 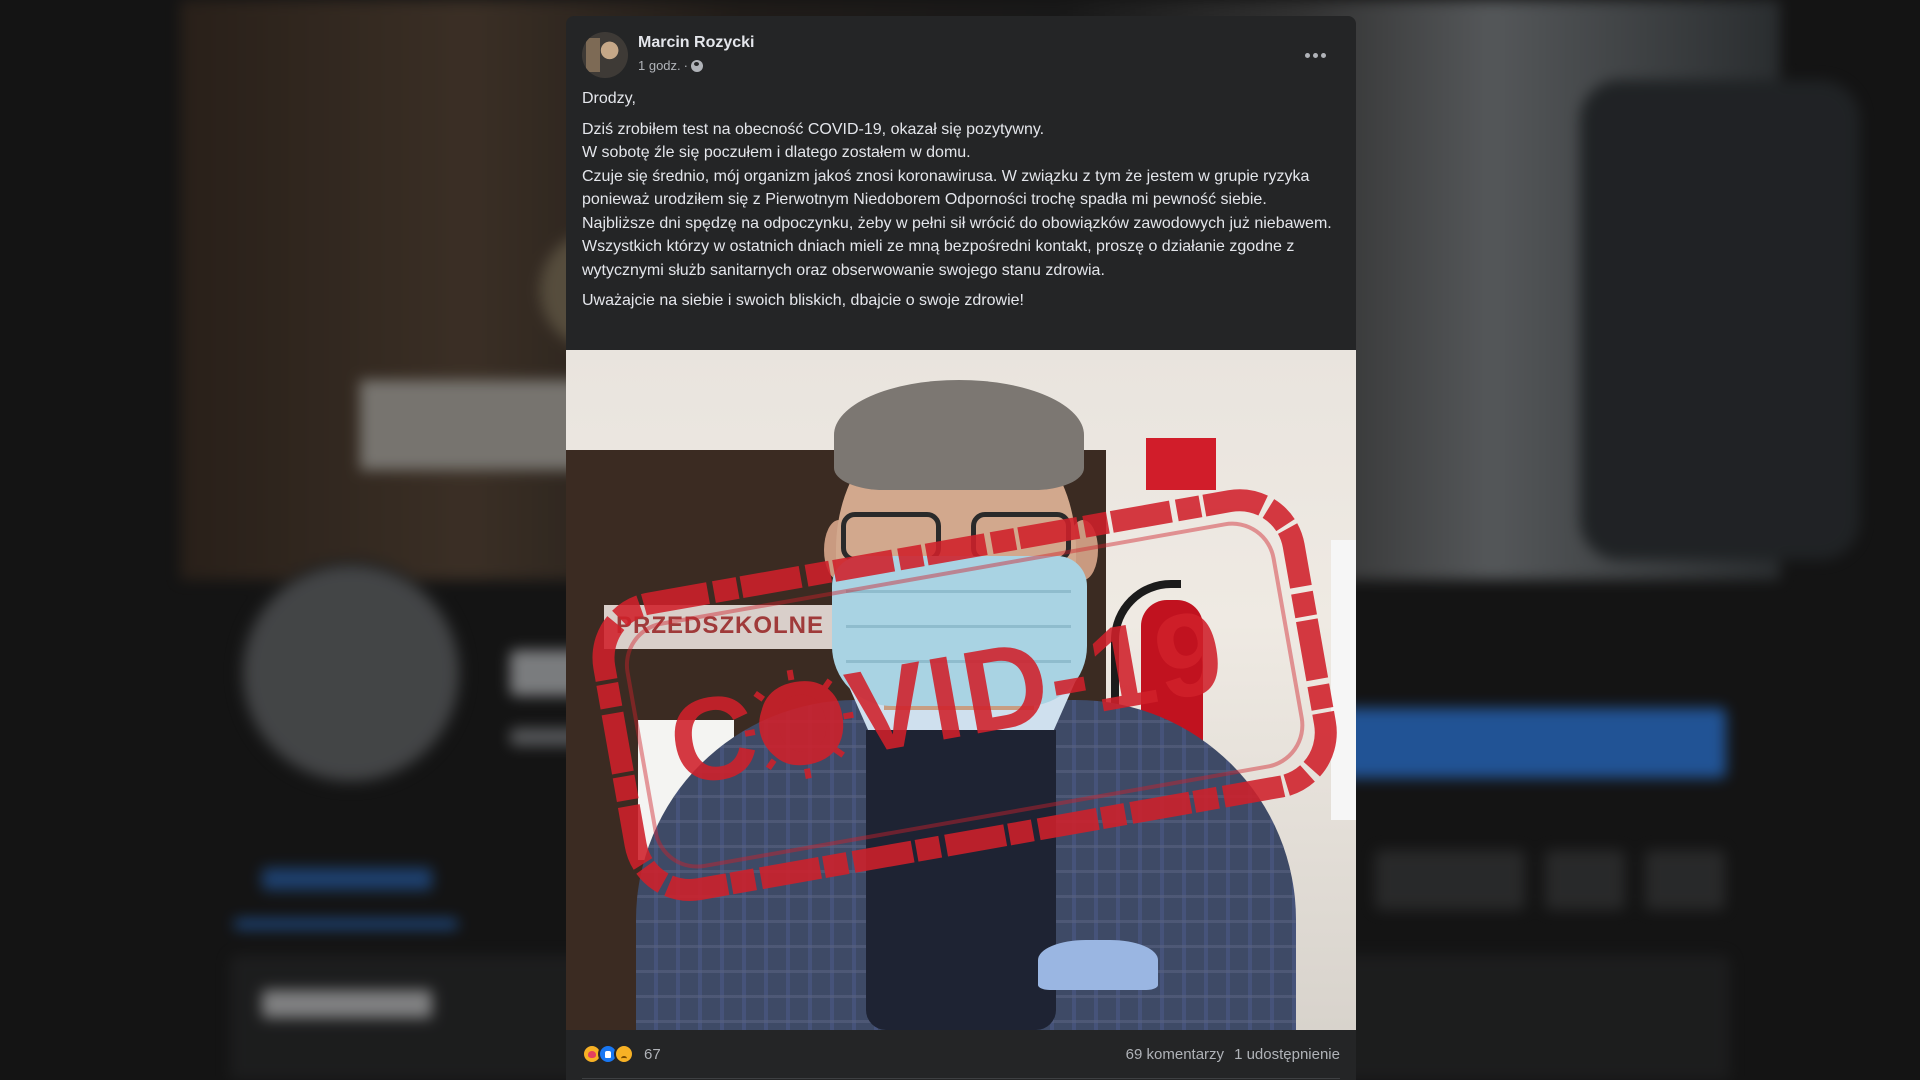 What do you see at coordinates (1585, 880) in the screenshot?
I see `profile-search-button` at bounding box center [1585, 880].